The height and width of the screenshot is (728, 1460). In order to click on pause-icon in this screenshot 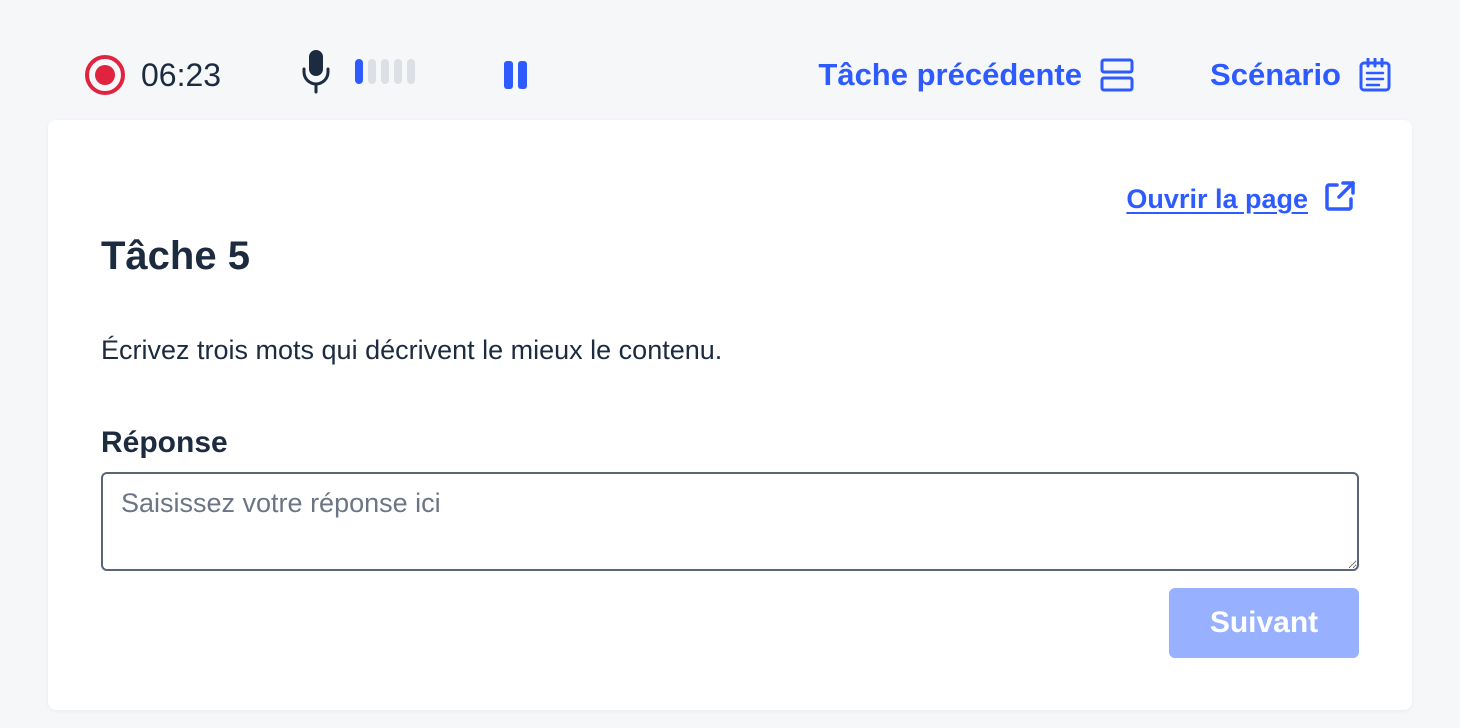, I will do `click(508, 75)`.